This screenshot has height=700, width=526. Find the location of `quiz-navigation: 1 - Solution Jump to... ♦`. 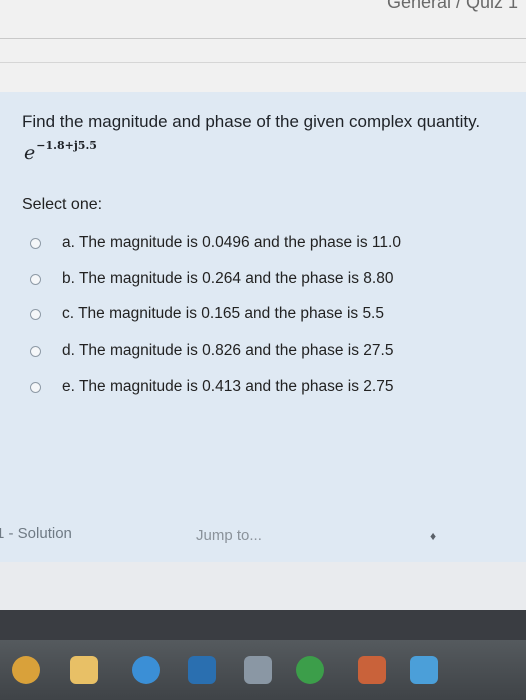

quiz-navigation: 1 - Solution Jump to... ♦ is located at coordinates (263, 535).